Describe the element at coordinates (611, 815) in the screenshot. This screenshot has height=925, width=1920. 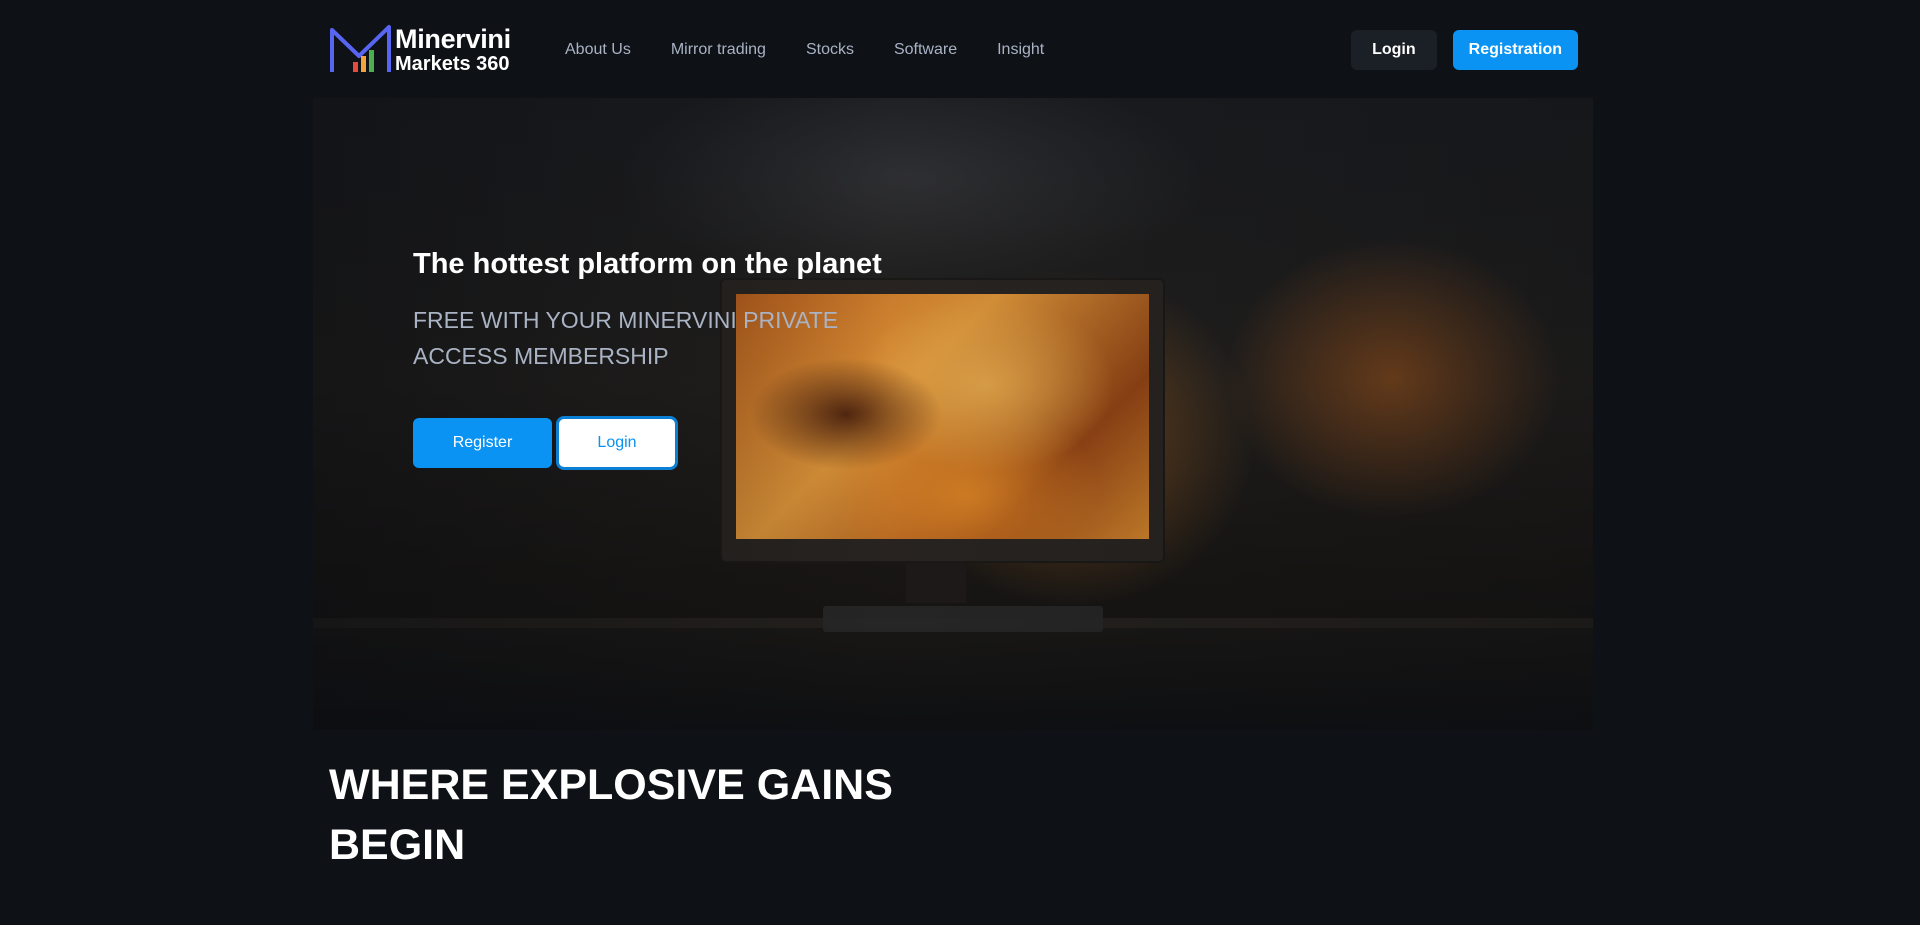
I see `section-heading: WHERE EXPLOSIVE GAINS BEGIN` at that location.